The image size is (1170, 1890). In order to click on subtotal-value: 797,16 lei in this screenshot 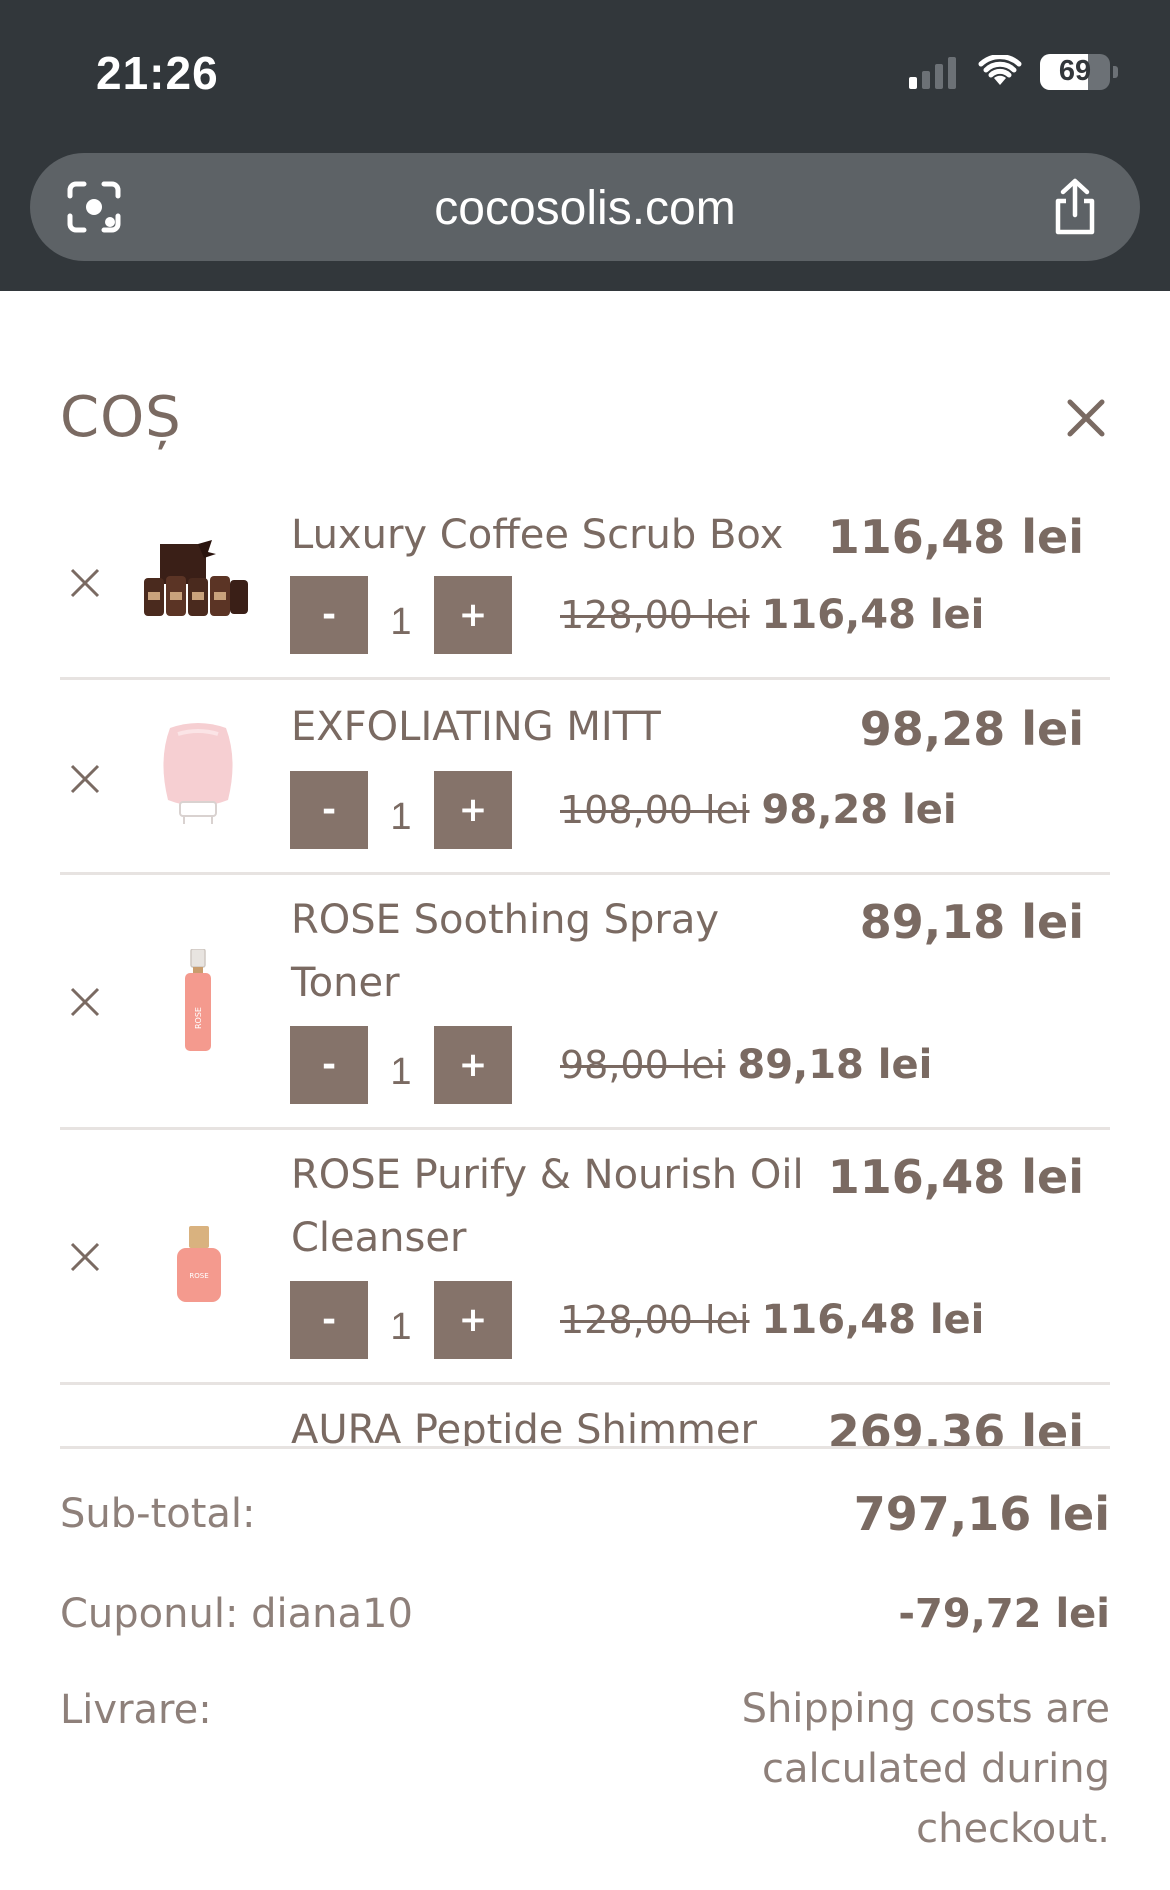, I will do `click(981, 1514)`.